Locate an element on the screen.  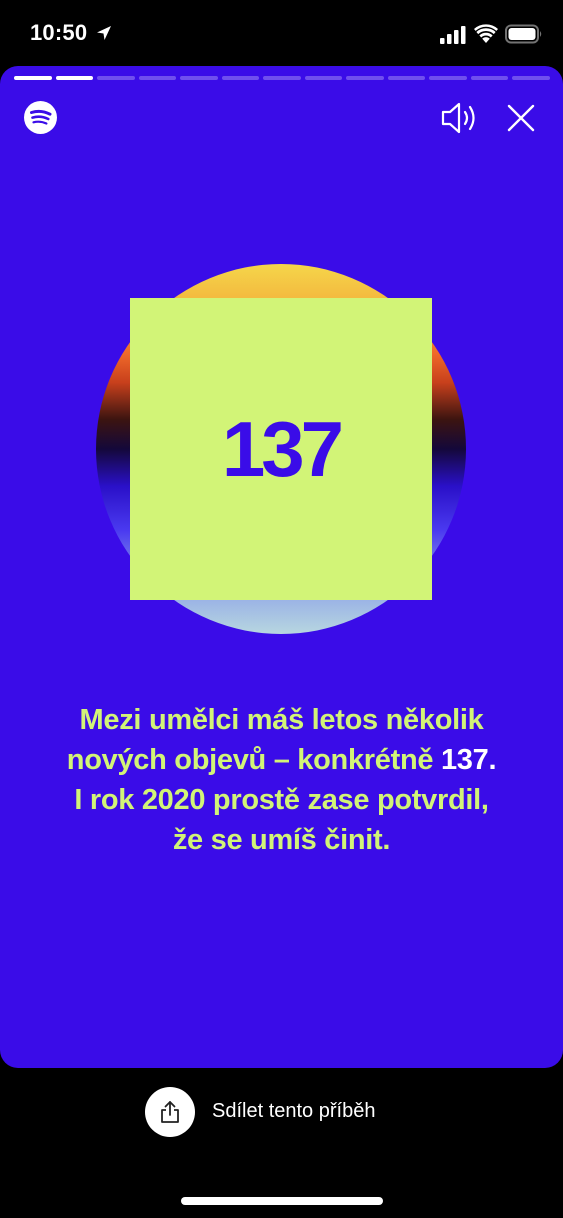
discovery-count: 137 is located at coordinates (282, 449).